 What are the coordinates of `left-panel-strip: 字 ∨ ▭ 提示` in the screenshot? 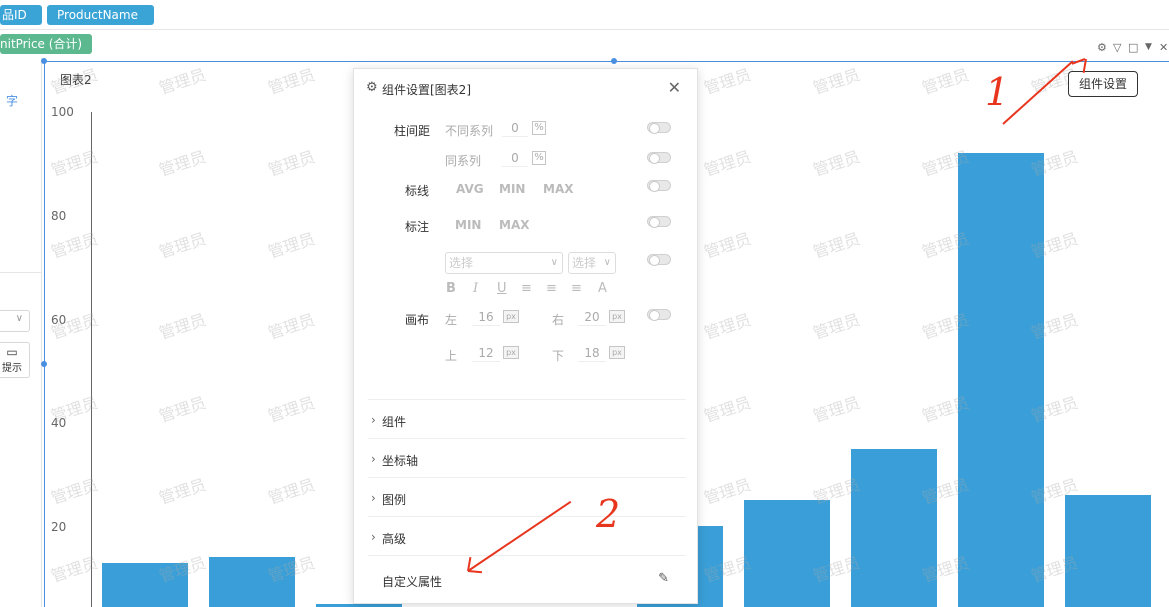 It's located at (21, 332).